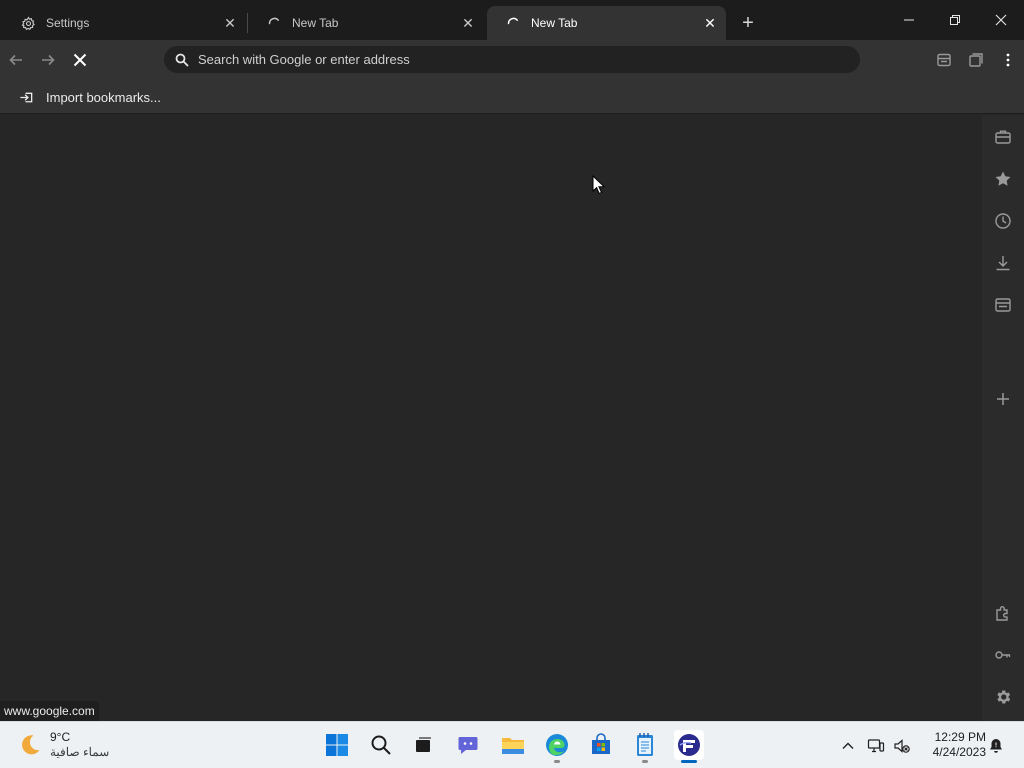 This screenshot has height=768, width=1024. I want to click on notepad-icon, so click(645, 744).